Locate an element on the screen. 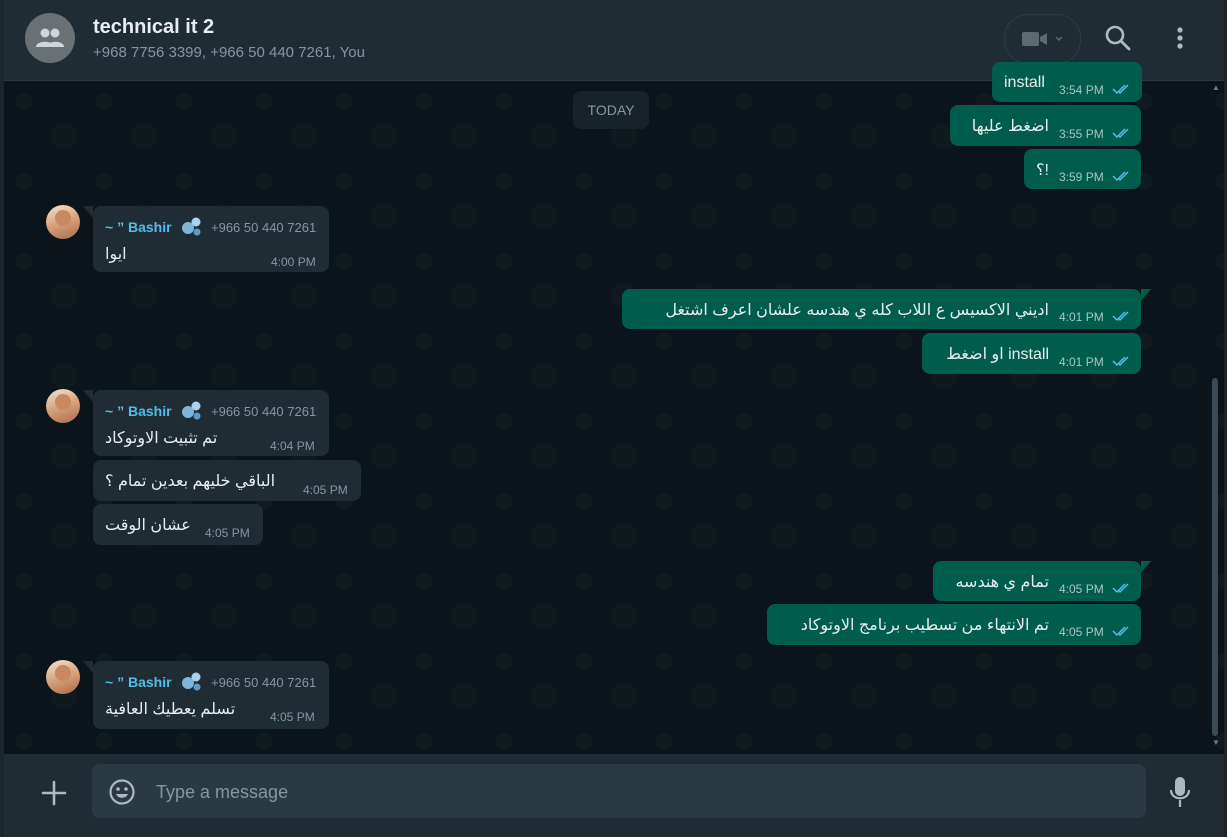 The height and width of the screenshot is (837, 1227). group-avatar-icon is located at coordinates (50, 38).